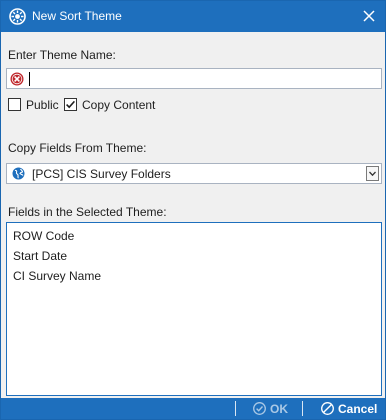 This screenshot has width=386, height=420. I want to click on copy-fields-label: Copy Fields From Theme:, so click(77, 148).